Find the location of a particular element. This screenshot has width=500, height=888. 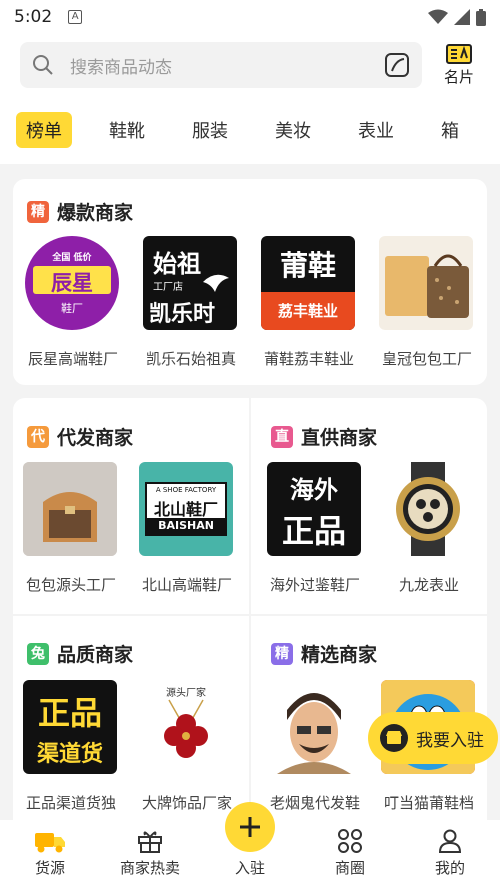

logo-text-beishan: 北山鞋厂 is located at coordinates (185, 509).